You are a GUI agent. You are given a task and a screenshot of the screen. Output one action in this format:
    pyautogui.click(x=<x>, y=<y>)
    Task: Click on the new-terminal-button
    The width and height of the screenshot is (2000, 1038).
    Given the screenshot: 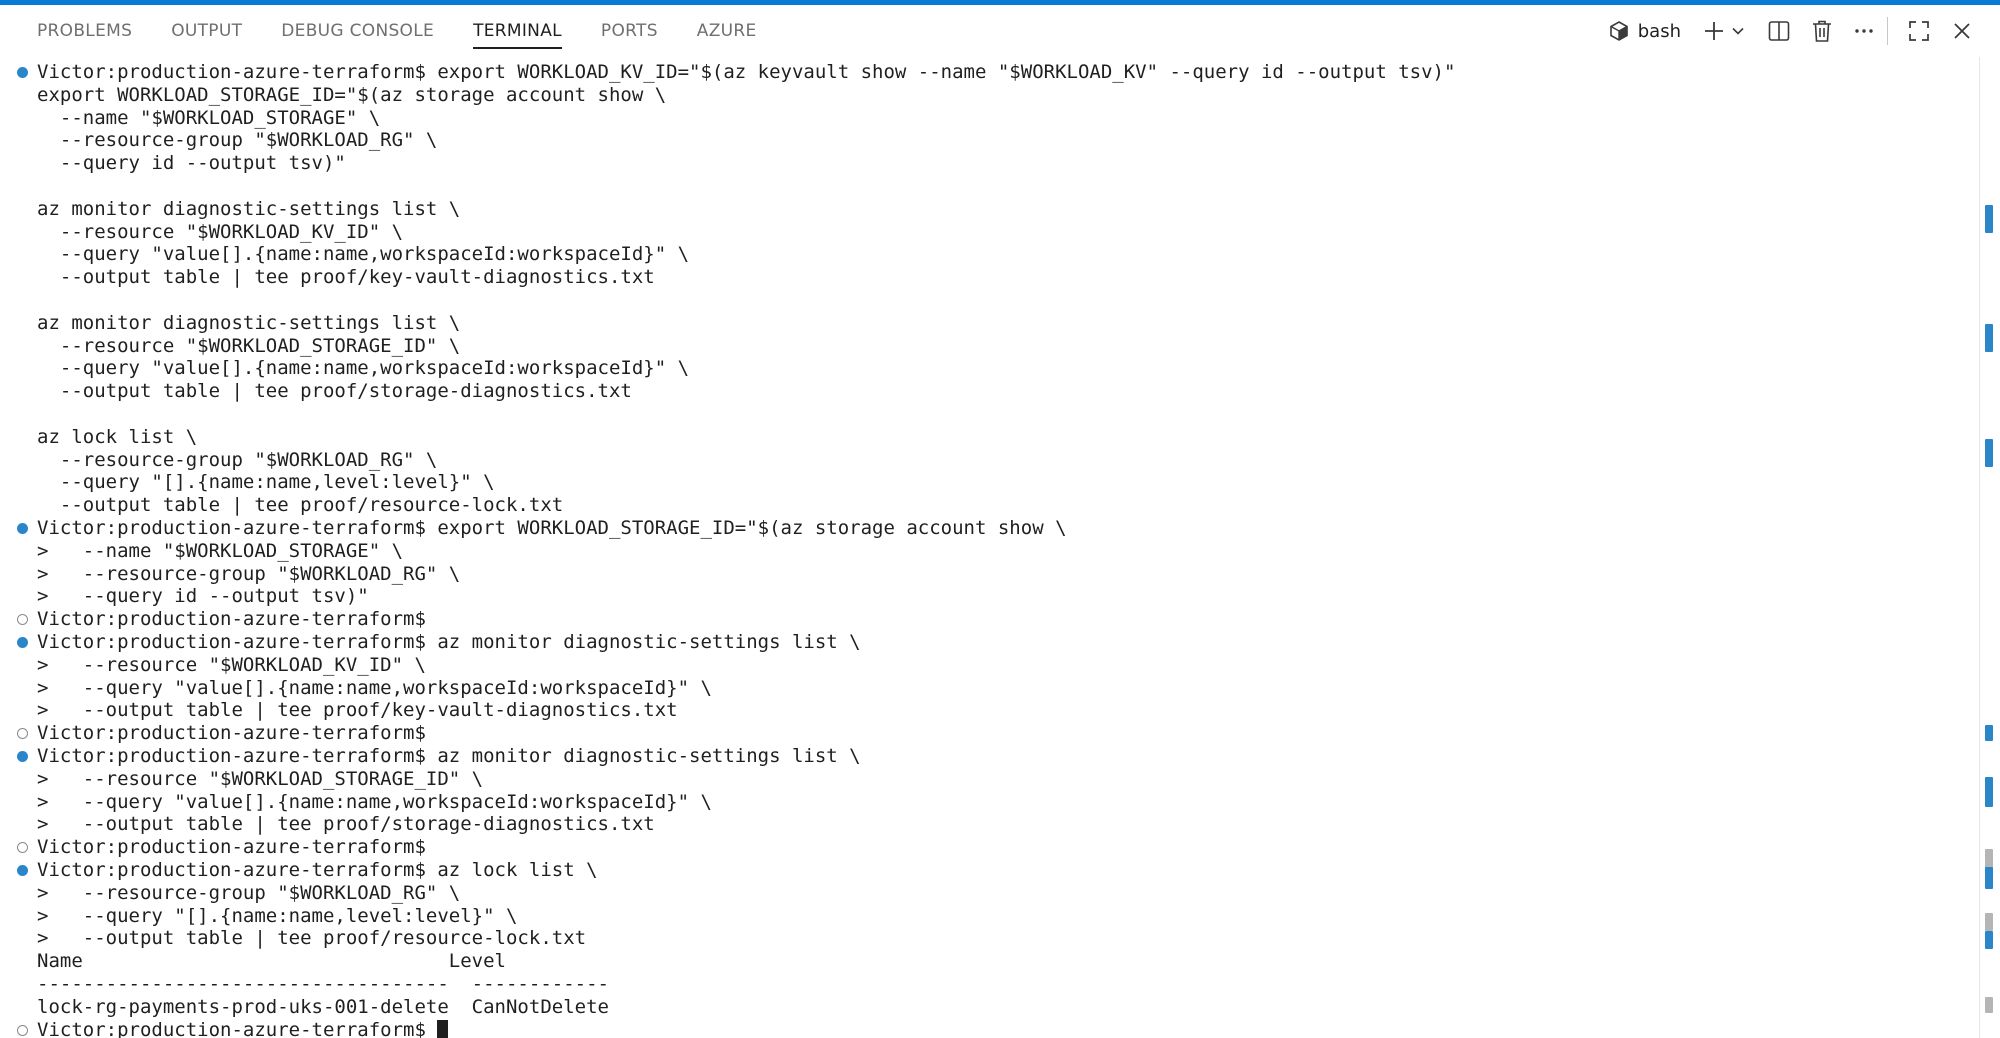 What is the action you would take?
    pyautogui.click(x=1714, y=31)
    